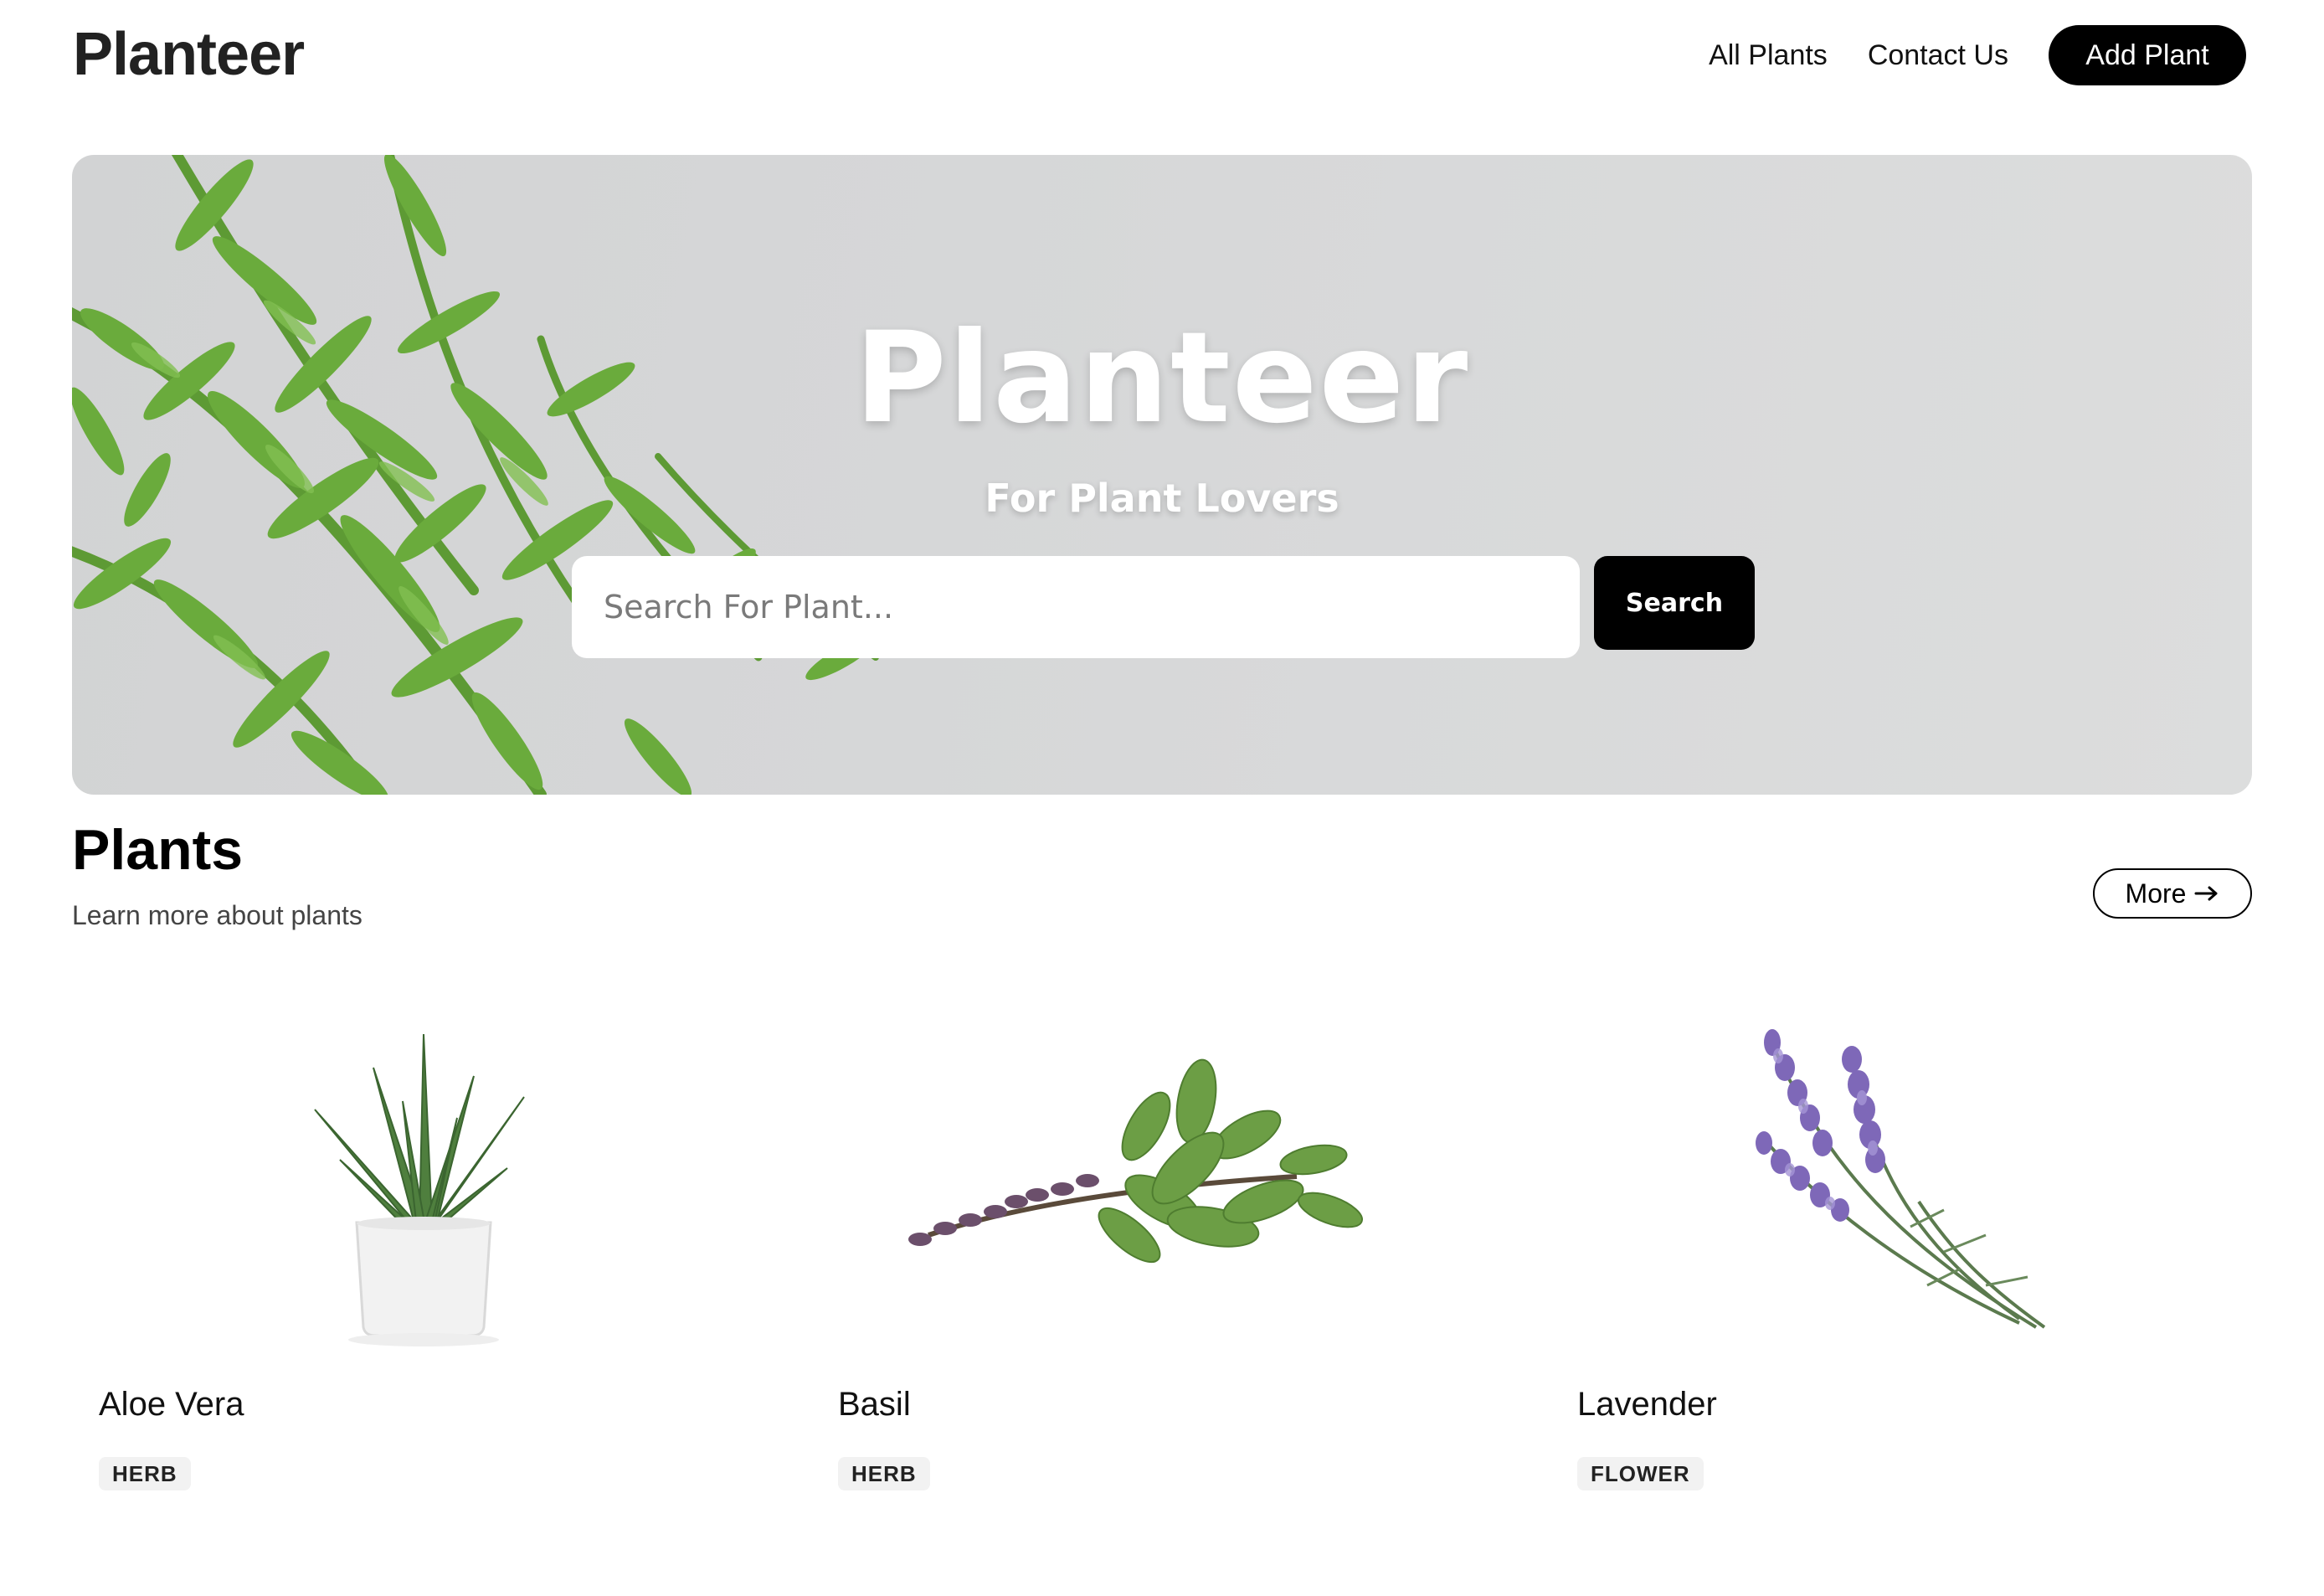 The height and width of the screenshot is (1596, 2324). I want to click on arrow-right-icon, so click(2206, 893).